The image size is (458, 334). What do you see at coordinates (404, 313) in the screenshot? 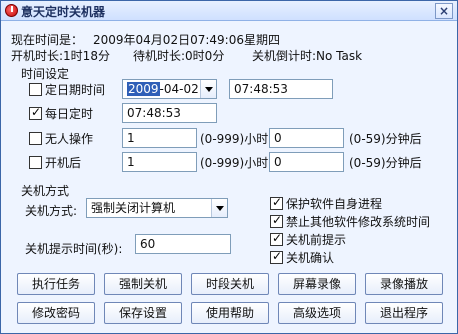
I see `exit-button: 退出程序` at bounding box center [404, 313].